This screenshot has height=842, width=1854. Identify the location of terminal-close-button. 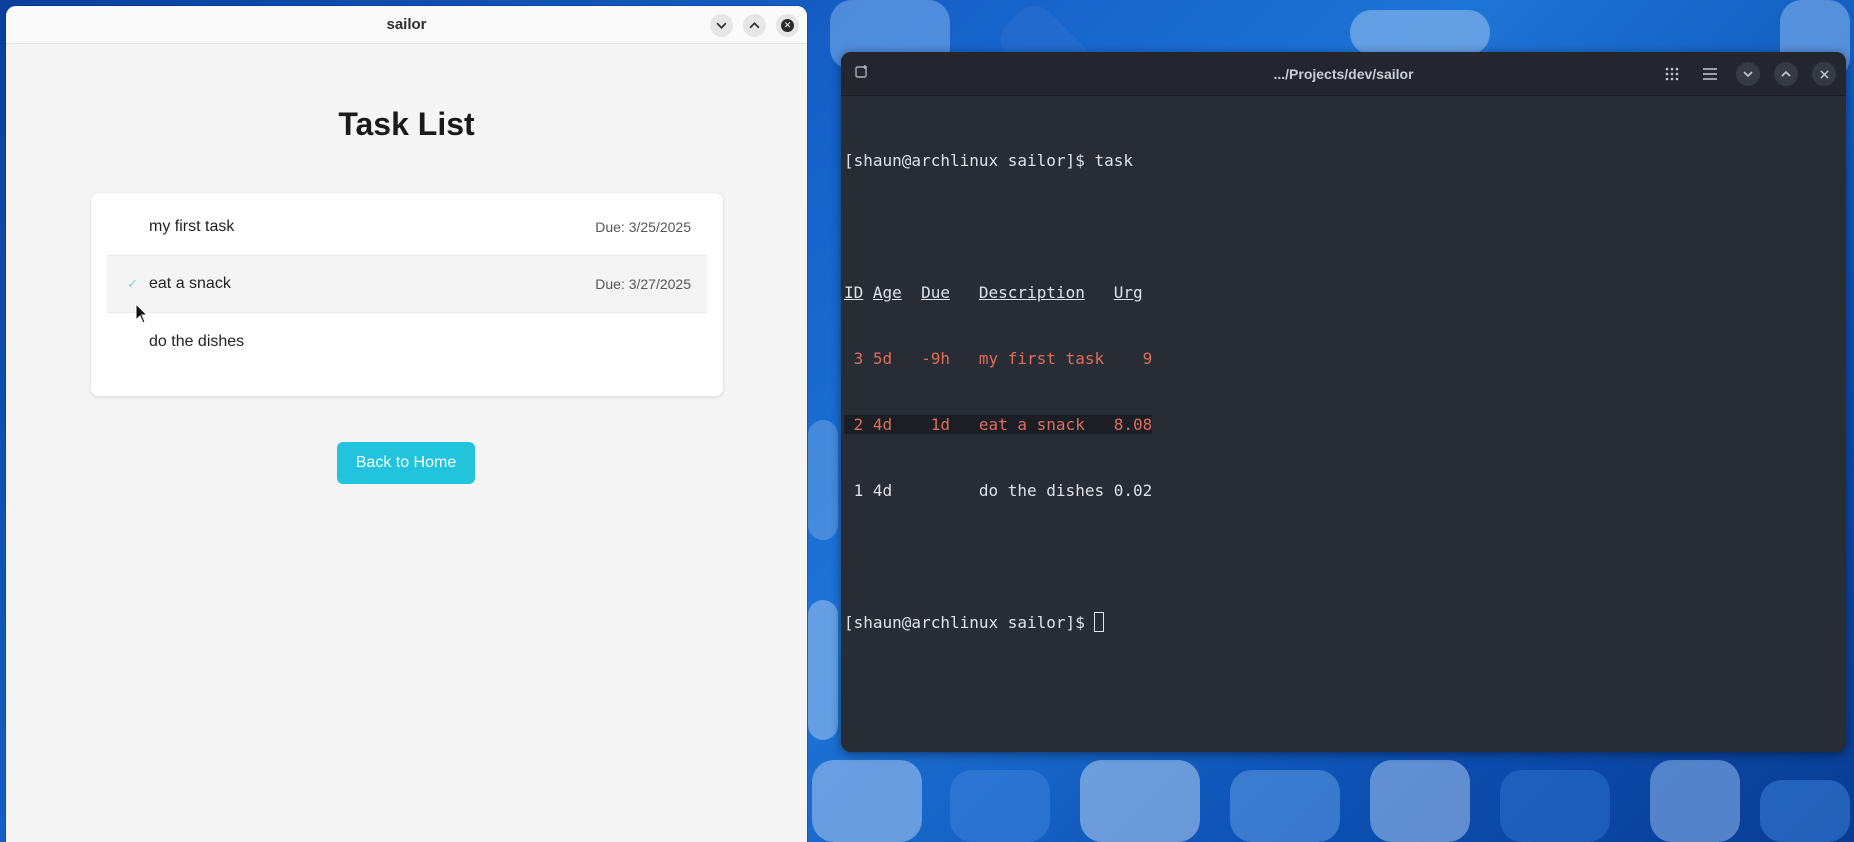
(1824, 74).